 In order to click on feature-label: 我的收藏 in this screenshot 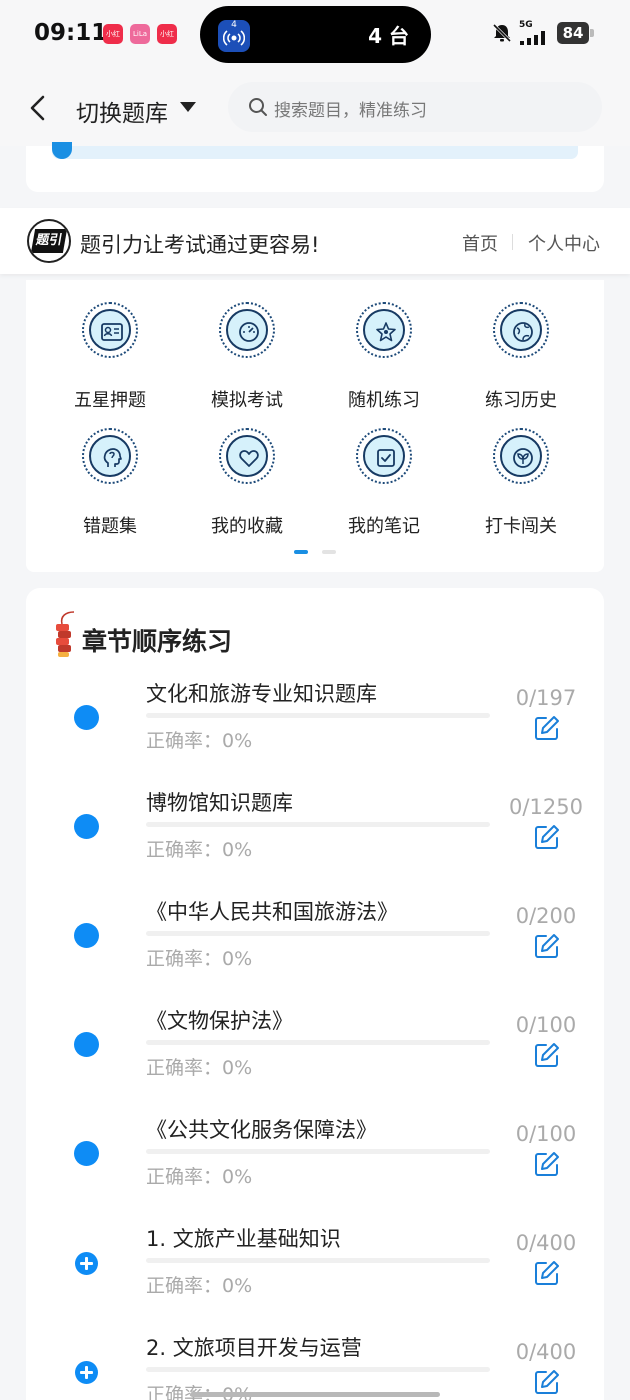, I will do `click(247, 526)`.